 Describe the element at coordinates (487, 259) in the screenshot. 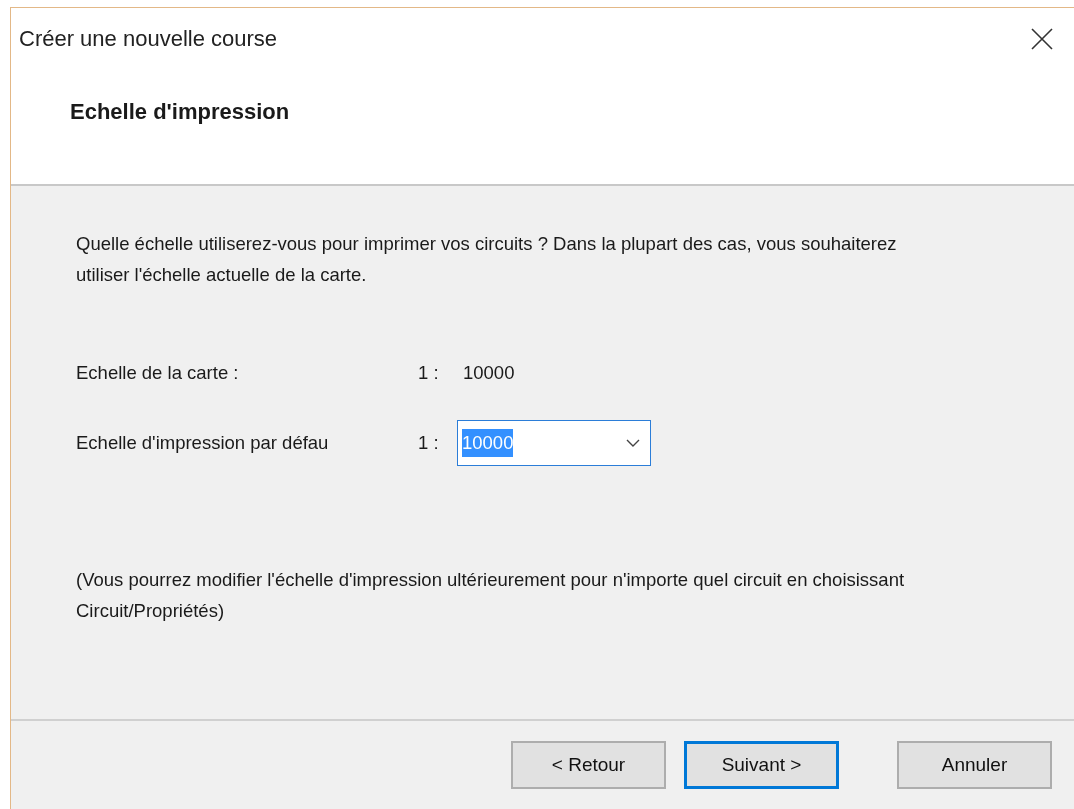

I see `instruction-text: Quelle échelle utiliserez-vous pour imprimer vos circuits ? Dans la plupart des cas, vous souhaiterez utiliser l'échelle actuelle de la carte.` at that location.